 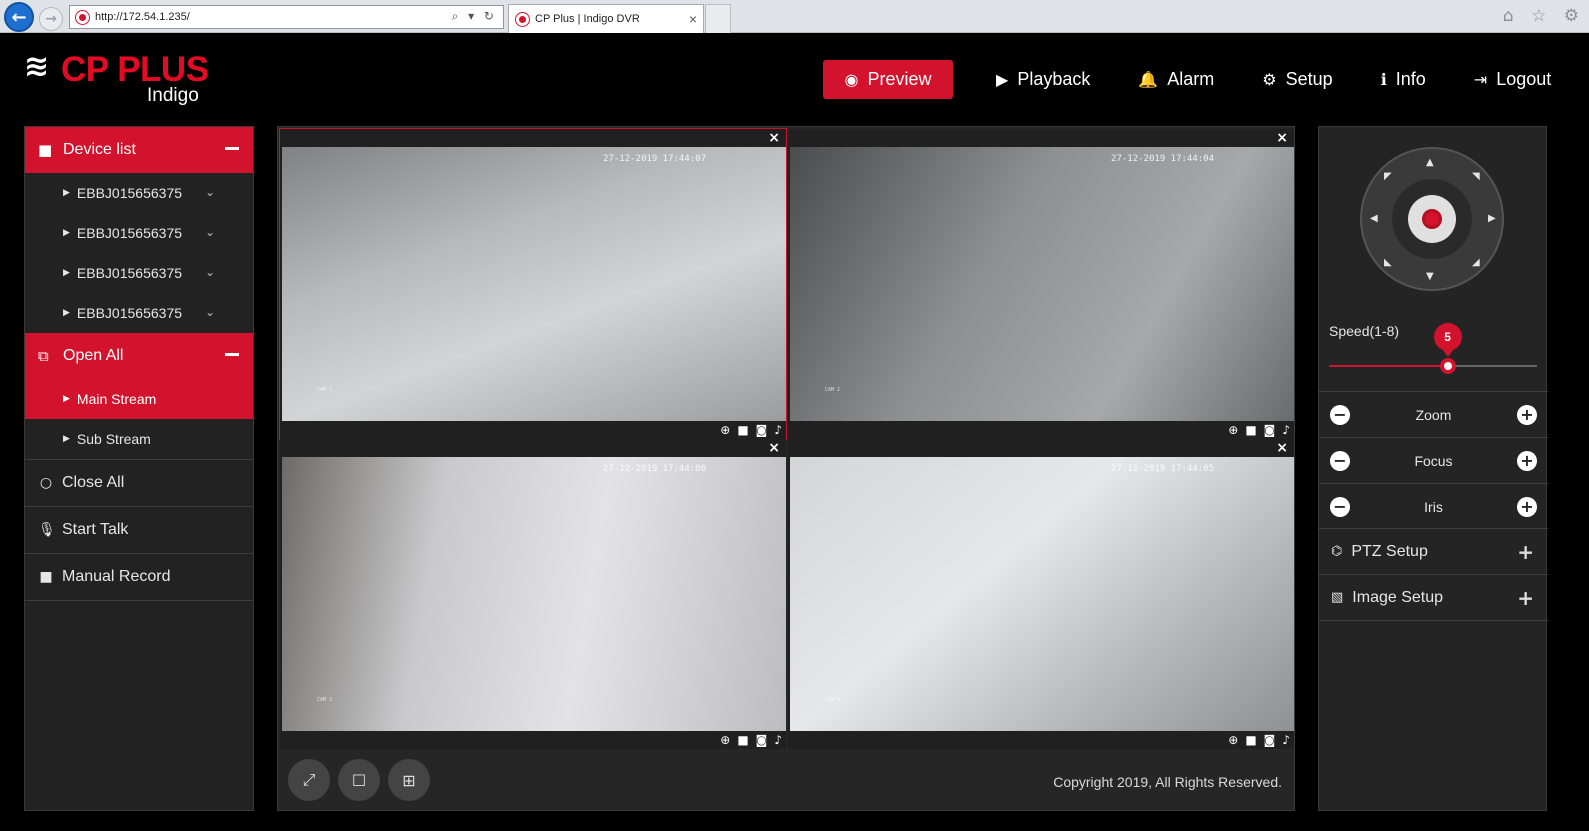 I want to click on camera-tile: × 27-12-2019 17:44:06 CAM 3 ⊕ ■ ◙ ♪, so click(x=533, y=594).